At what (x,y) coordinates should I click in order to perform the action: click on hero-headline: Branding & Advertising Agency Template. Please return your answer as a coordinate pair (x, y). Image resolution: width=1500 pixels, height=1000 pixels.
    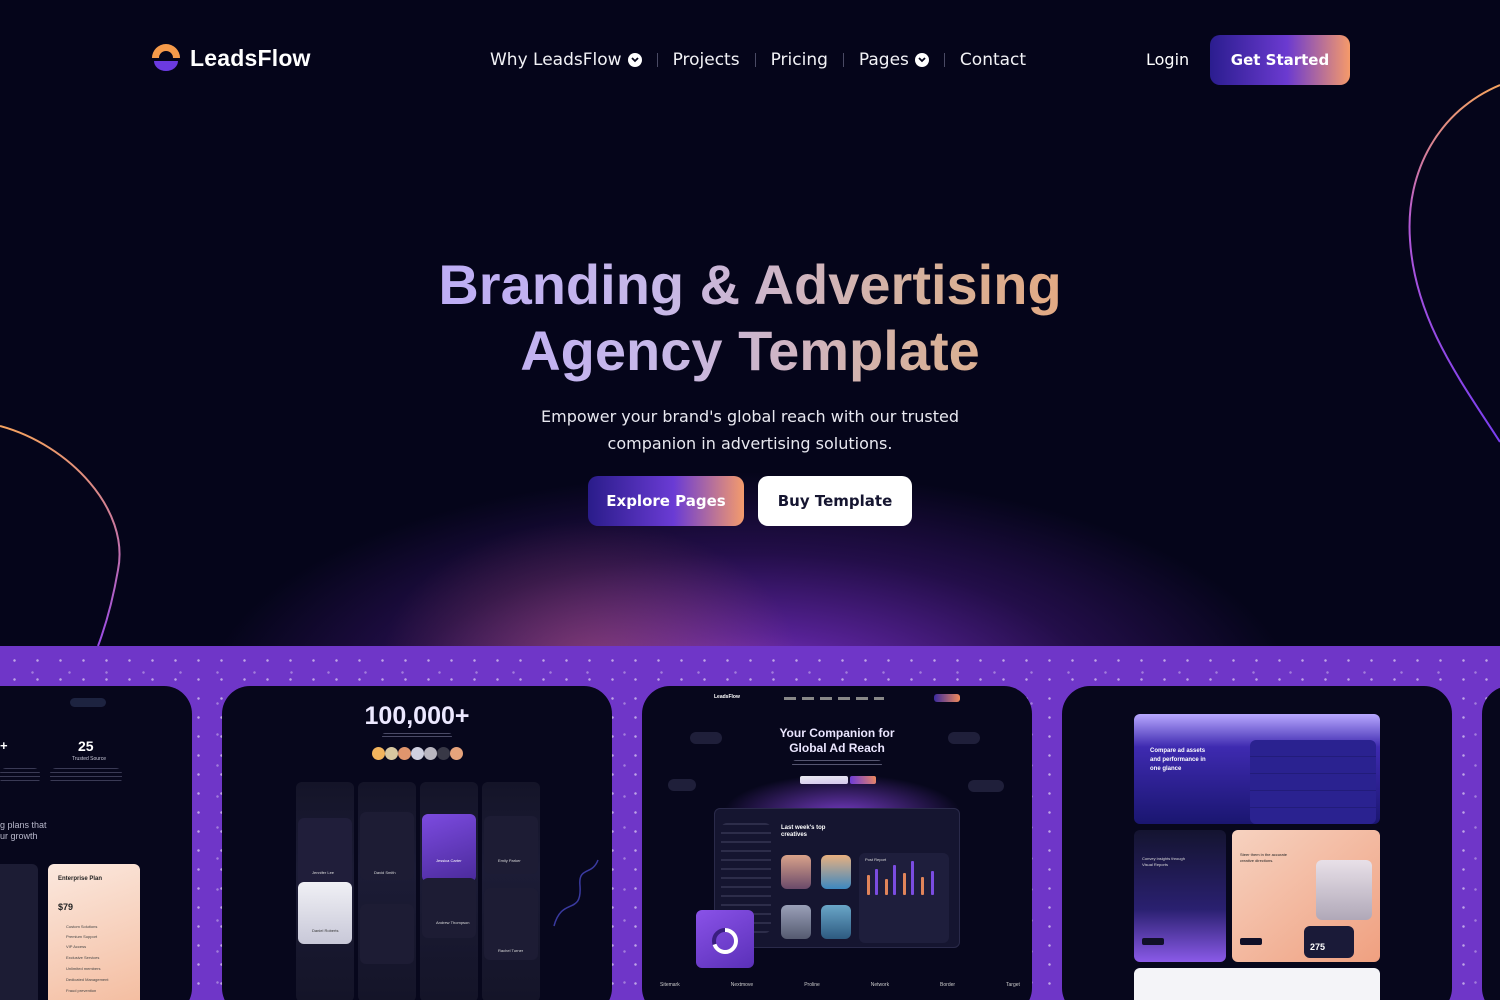
    Looking at the image, I should click on (750, 318).